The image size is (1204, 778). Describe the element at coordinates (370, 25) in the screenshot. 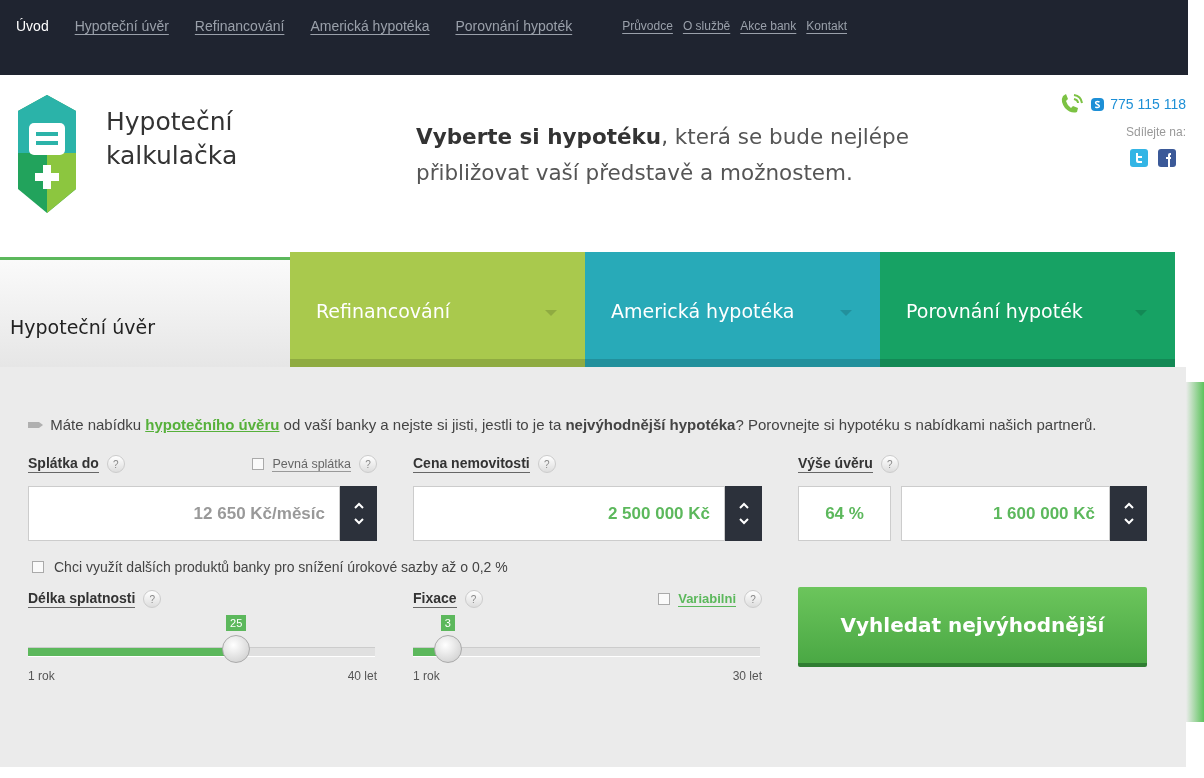

I see `nav-link: Americká hypotéka` at that location.